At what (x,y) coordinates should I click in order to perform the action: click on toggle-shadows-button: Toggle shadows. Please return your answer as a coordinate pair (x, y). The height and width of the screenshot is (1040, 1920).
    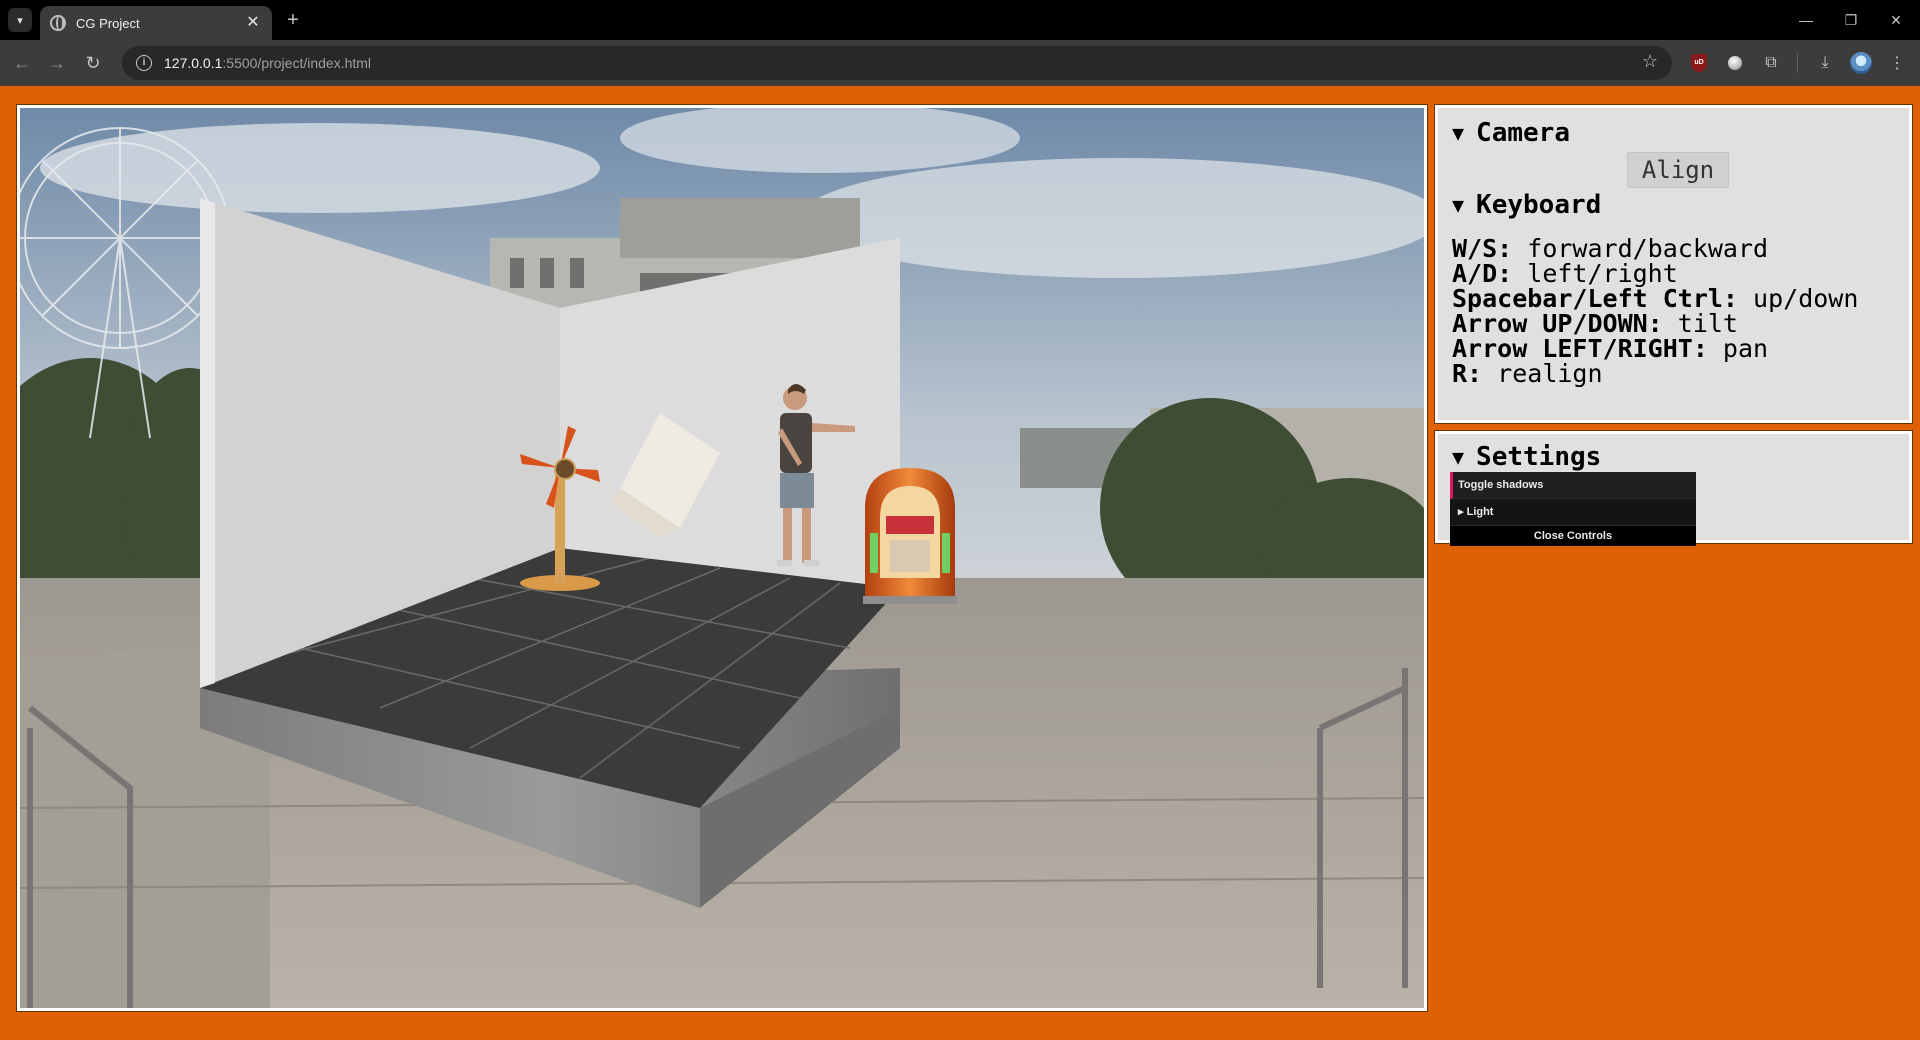
    Looking at the image, I should click on (1573, 485).